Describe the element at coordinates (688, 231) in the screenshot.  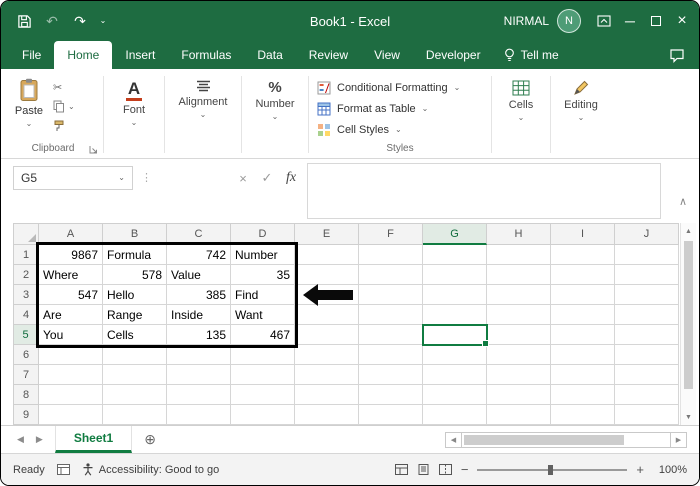
I see `scroll-up-button: ▲` at that location.